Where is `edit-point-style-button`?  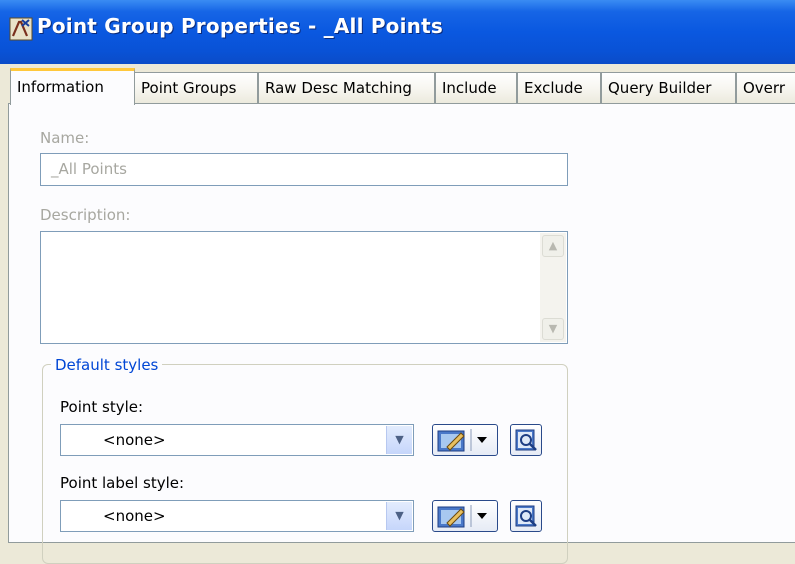 edit-point-style-button is located at coordinates (465, 440).